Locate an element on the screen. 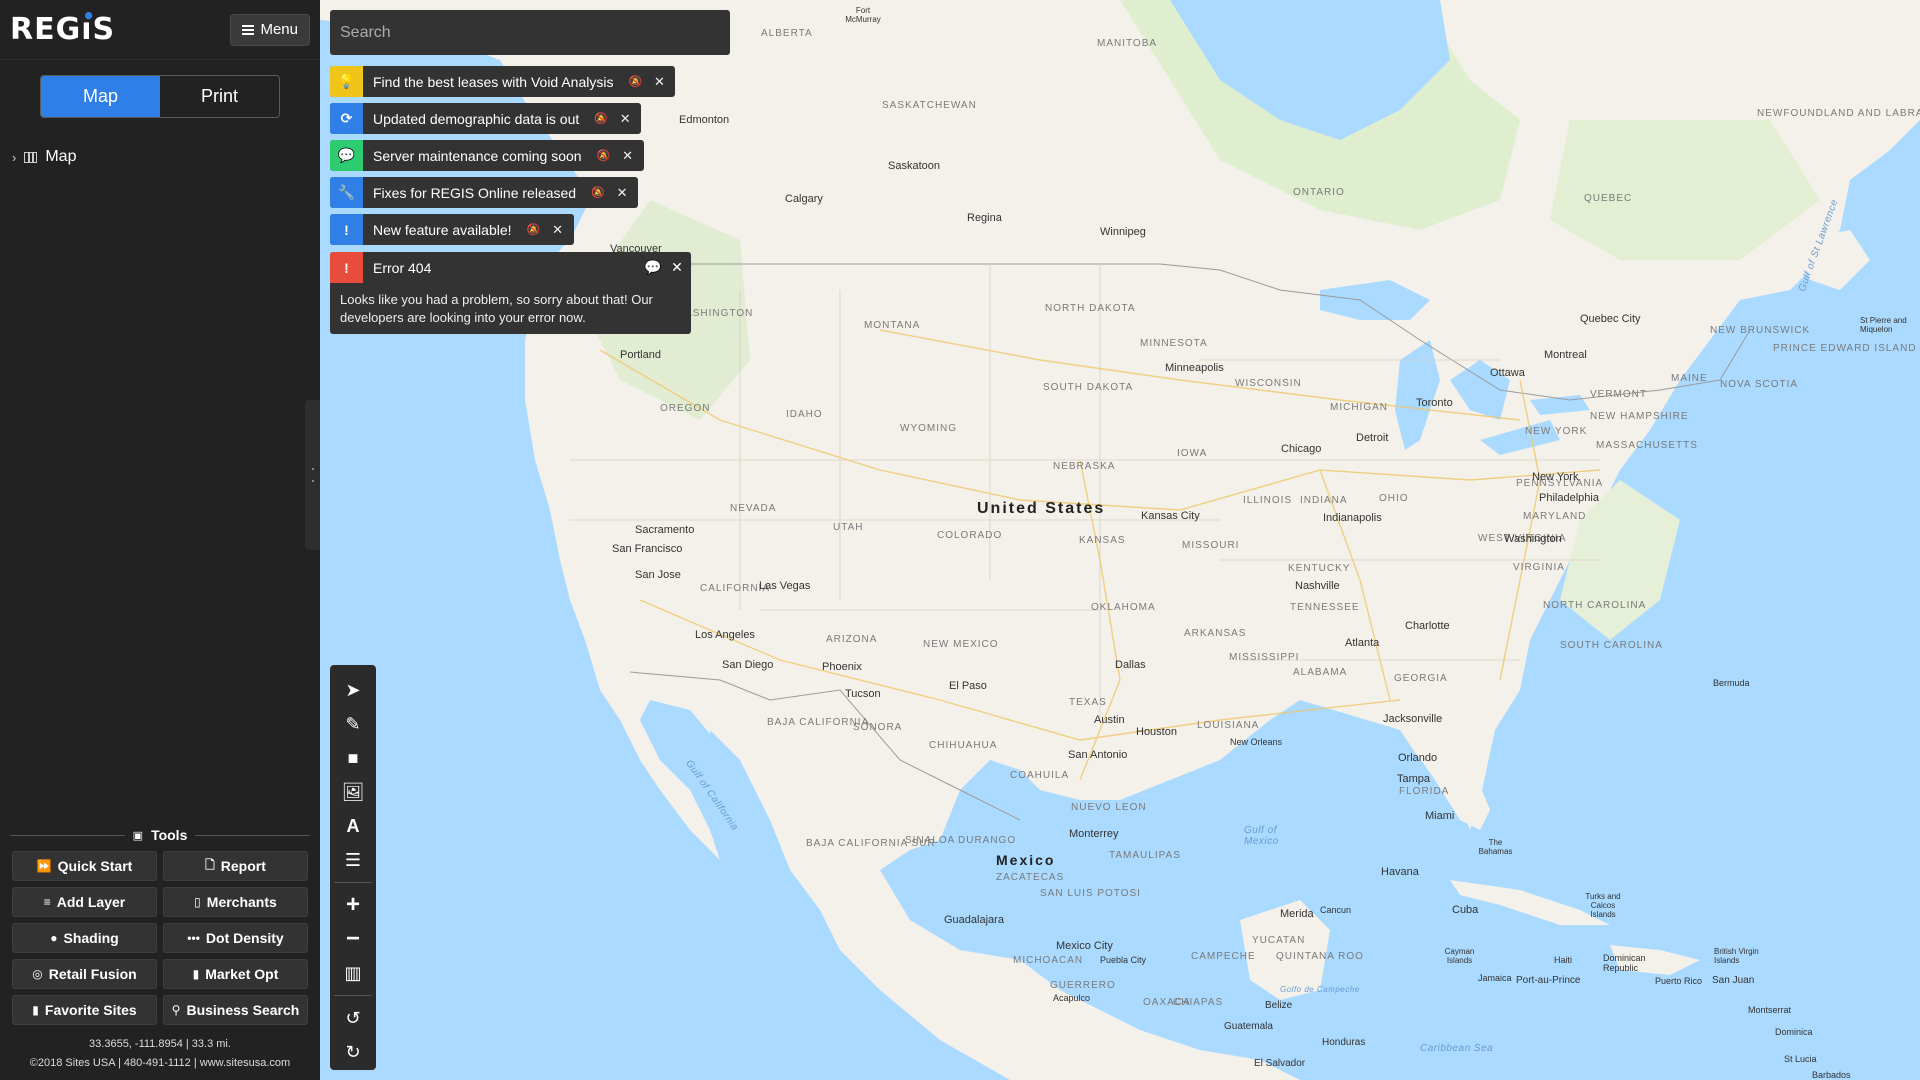 The image size is (1920, 1080). tool-button-quick-start: ⏩ Quick Start is located at coordinates (84, 866).